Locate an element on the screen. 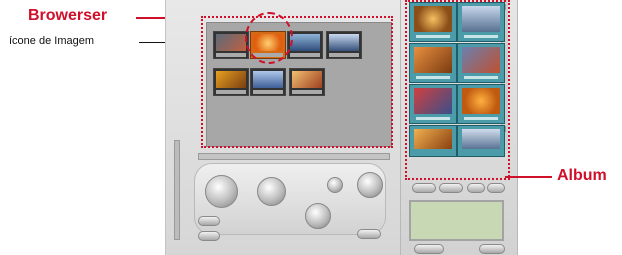  image-icon-callout-label: ícone de Imagem is located at coordinates (51, 41).